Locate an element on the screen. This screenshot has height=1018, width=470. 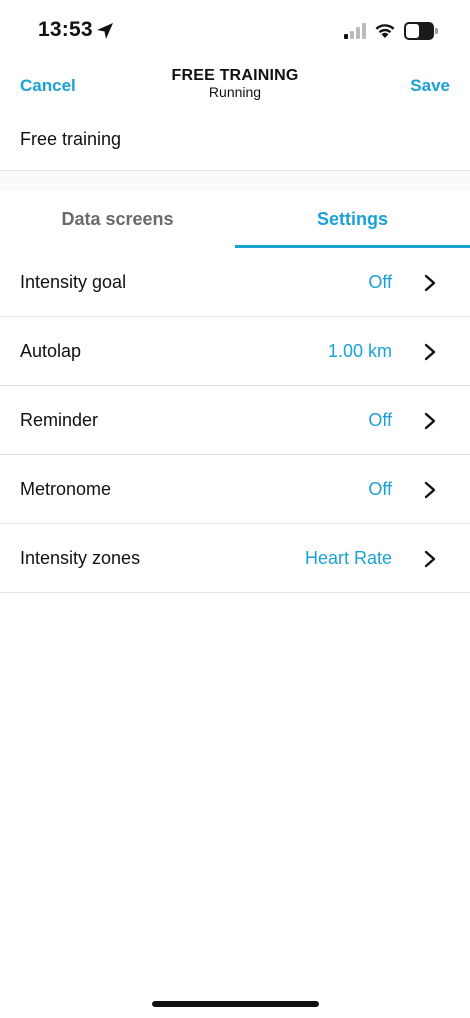
tab-data-screens: Data screens is located at coordinates (117, 219).